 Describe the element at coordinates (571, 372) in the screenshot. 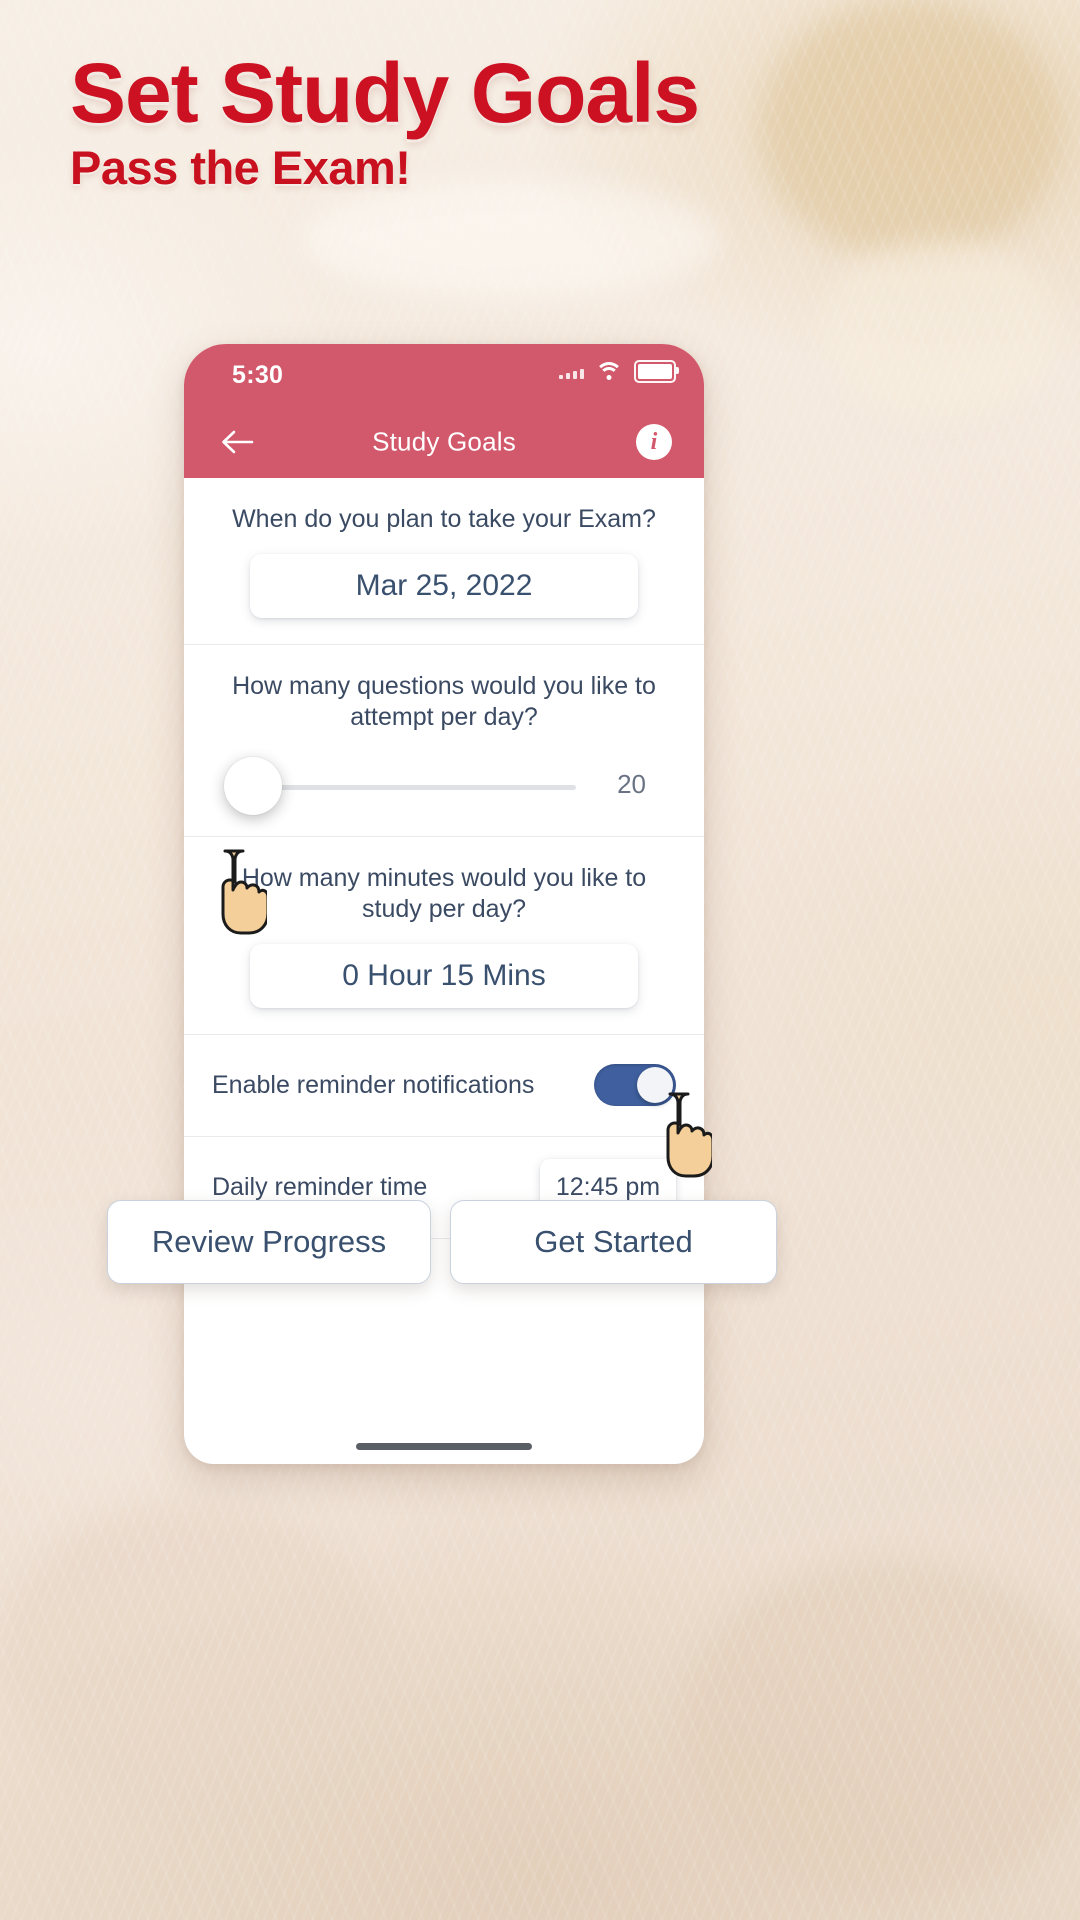

I see `signal-bars-icon` at that location.